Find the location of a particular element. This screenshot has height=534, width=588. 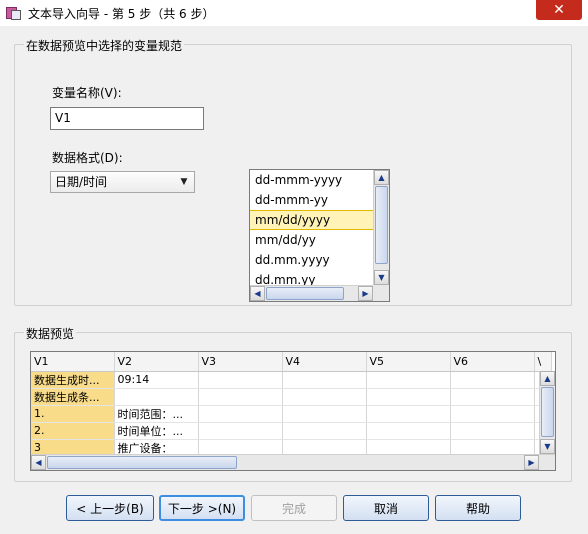

format-item: mm/dd/yy is located at coordinates (311, 240).